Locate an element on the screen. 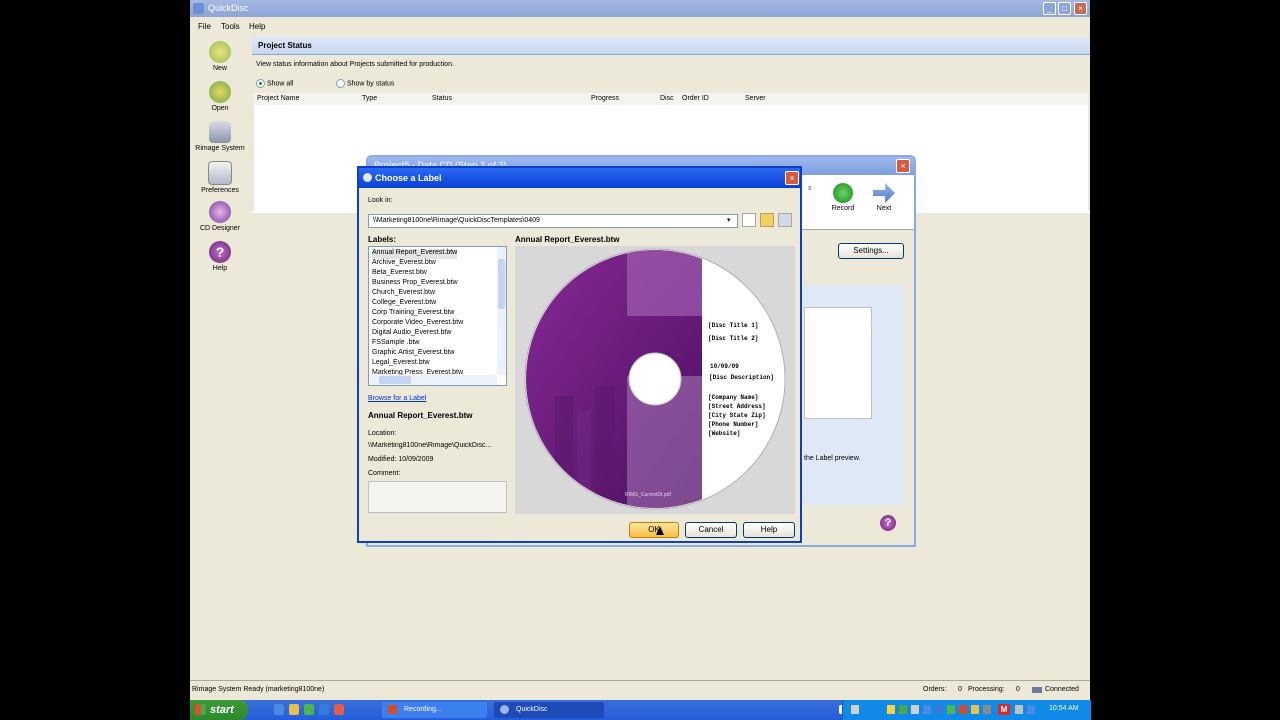  folder-up-icon is located at coordinates (767, 220).